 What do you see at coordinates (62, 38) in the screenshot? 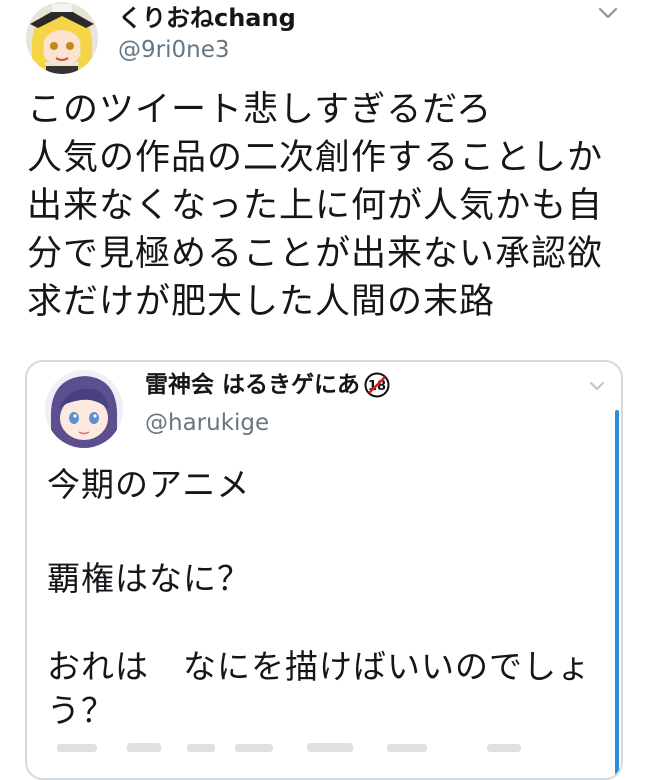
I see `user-avatar-icon` at bounding box center [62, 38].